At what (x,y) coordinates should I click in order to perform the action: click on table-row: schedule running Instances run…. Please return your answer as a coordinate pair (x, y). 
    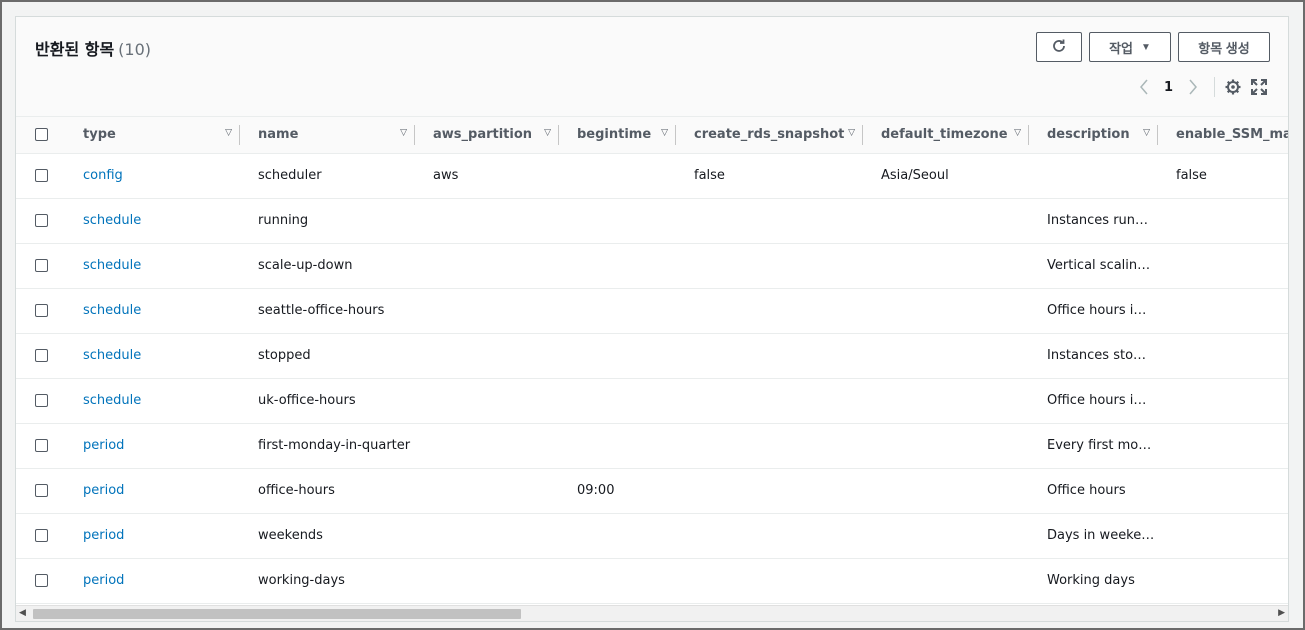
    Looking at the image, I should click on (652, 221).